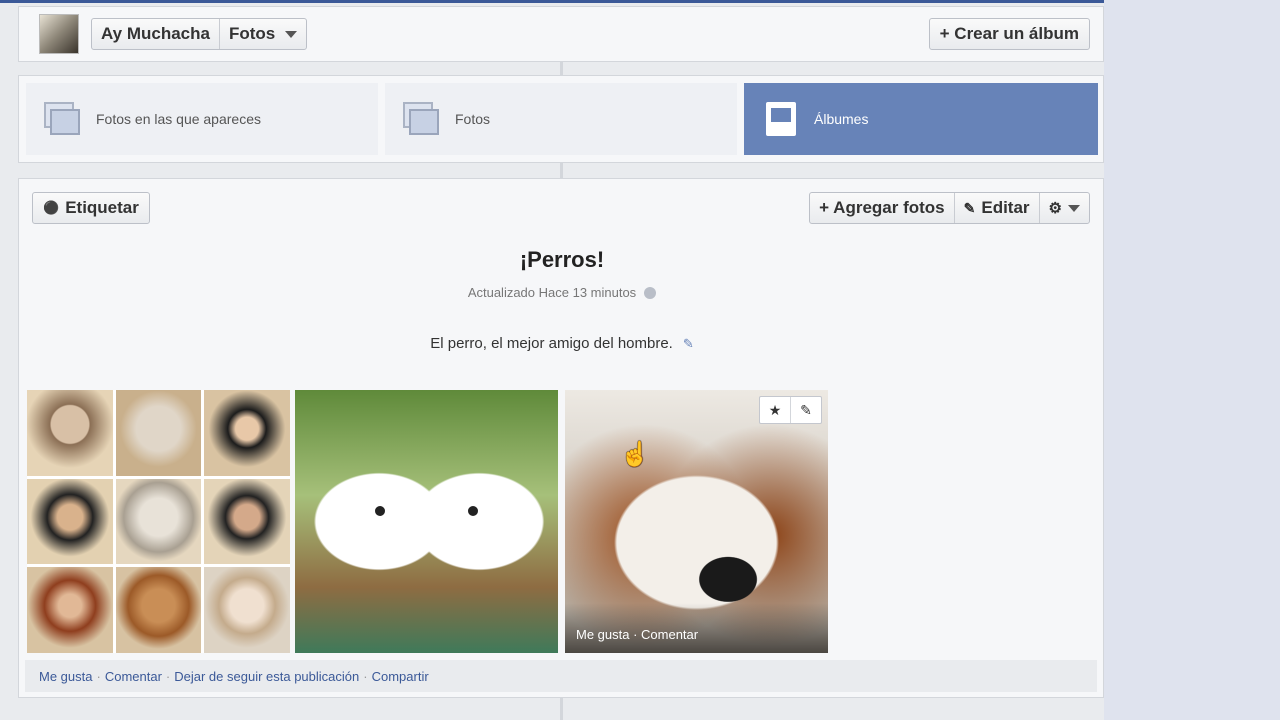  I want to click on profile-name-link: Ay Muchacha, so click(155, 34).